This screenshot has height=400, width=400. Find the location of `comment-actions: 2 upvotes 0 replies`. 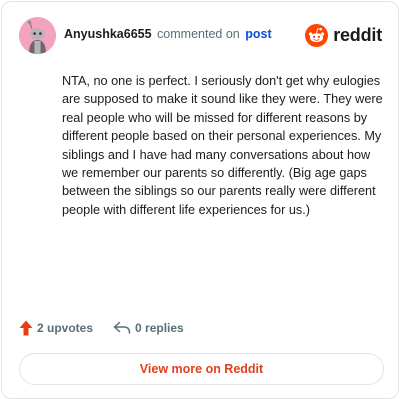

comment-actions: 2 upvotes 0 replies is located at coordinates (101, 328).